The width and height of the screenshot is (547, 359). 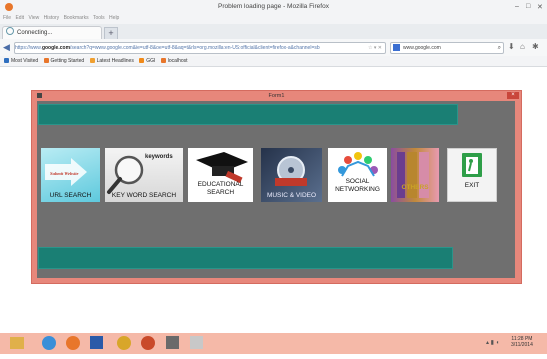 I want to click on form-titlebar: Form1 ×, so click(x=276, y=96).